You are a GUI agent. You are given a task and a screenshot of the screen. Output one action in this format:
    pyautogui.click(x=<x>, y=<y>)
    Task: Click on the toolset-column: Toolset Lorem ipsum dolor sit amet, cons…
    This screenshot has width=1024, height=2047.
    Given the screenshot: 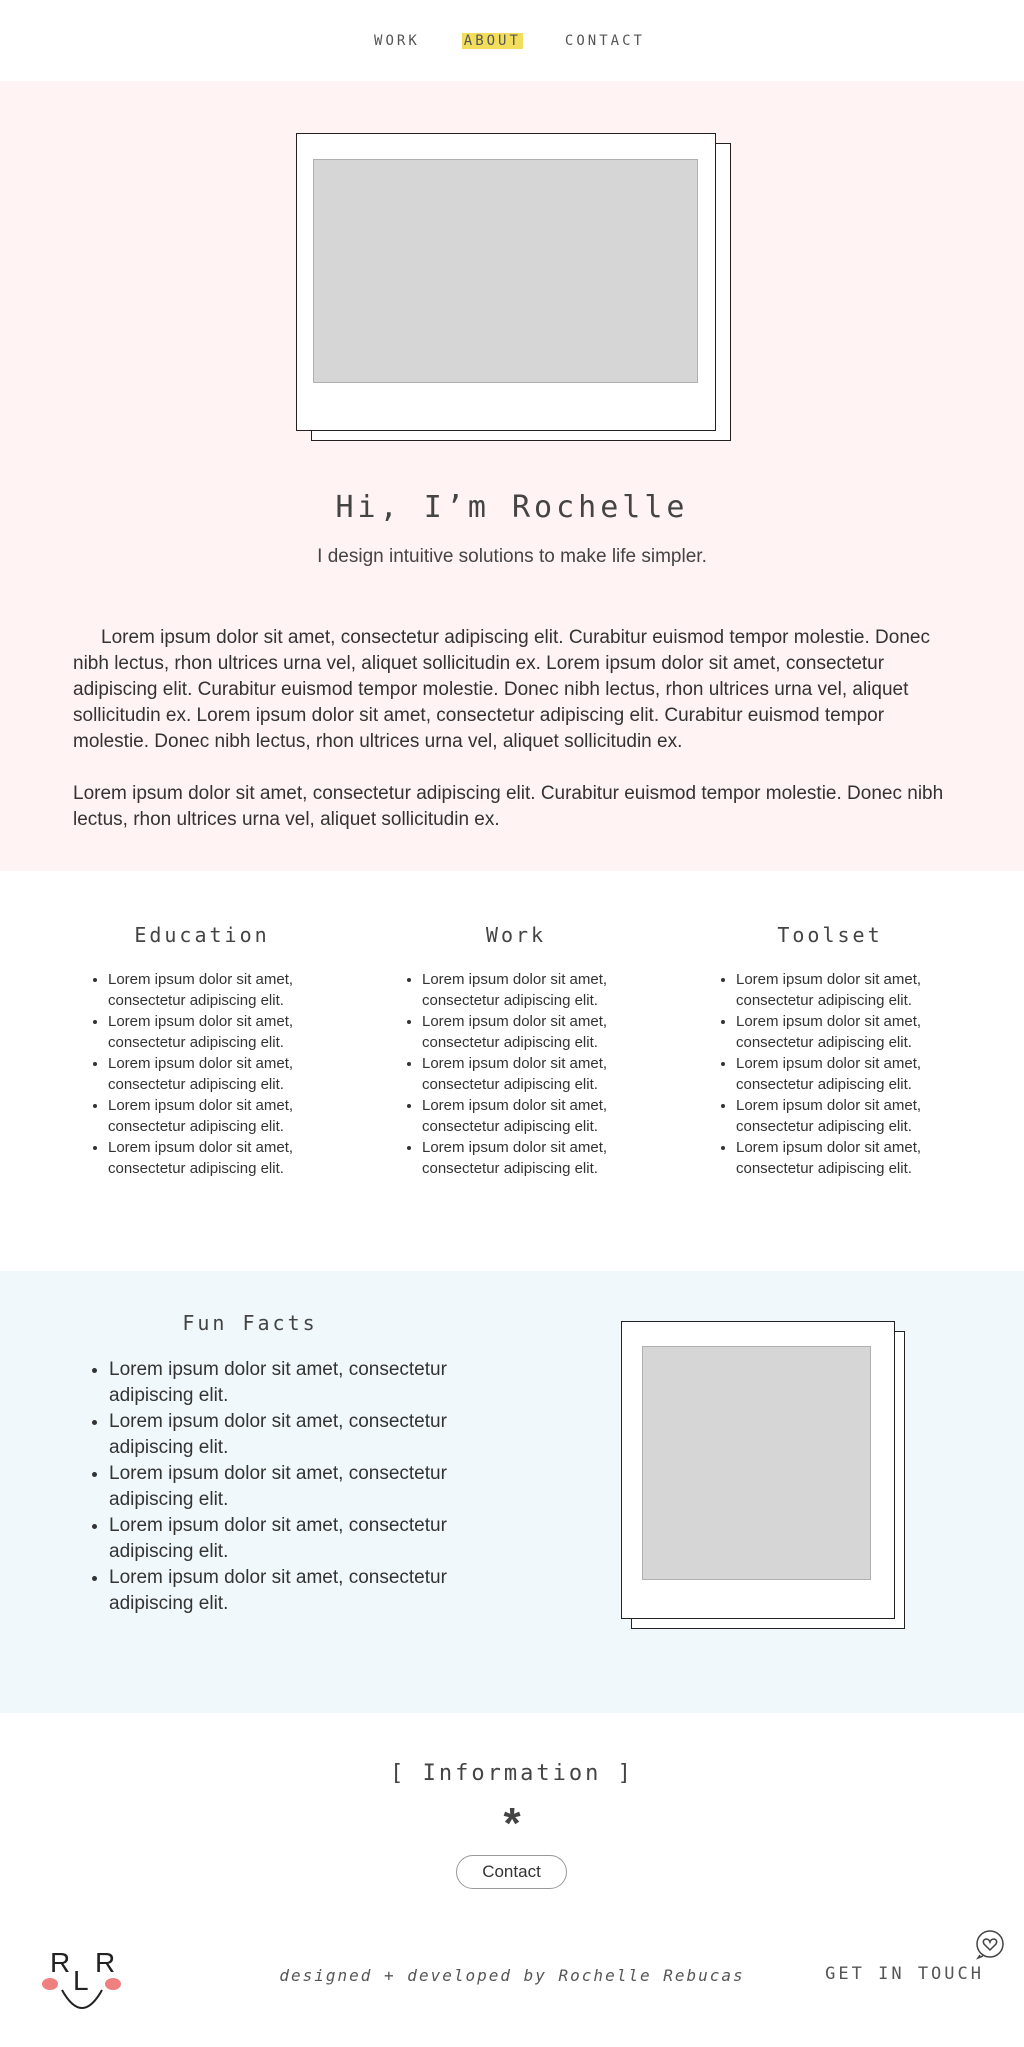 What is the action you would take?
    pyautogui.click(x=830, y=1051)
    